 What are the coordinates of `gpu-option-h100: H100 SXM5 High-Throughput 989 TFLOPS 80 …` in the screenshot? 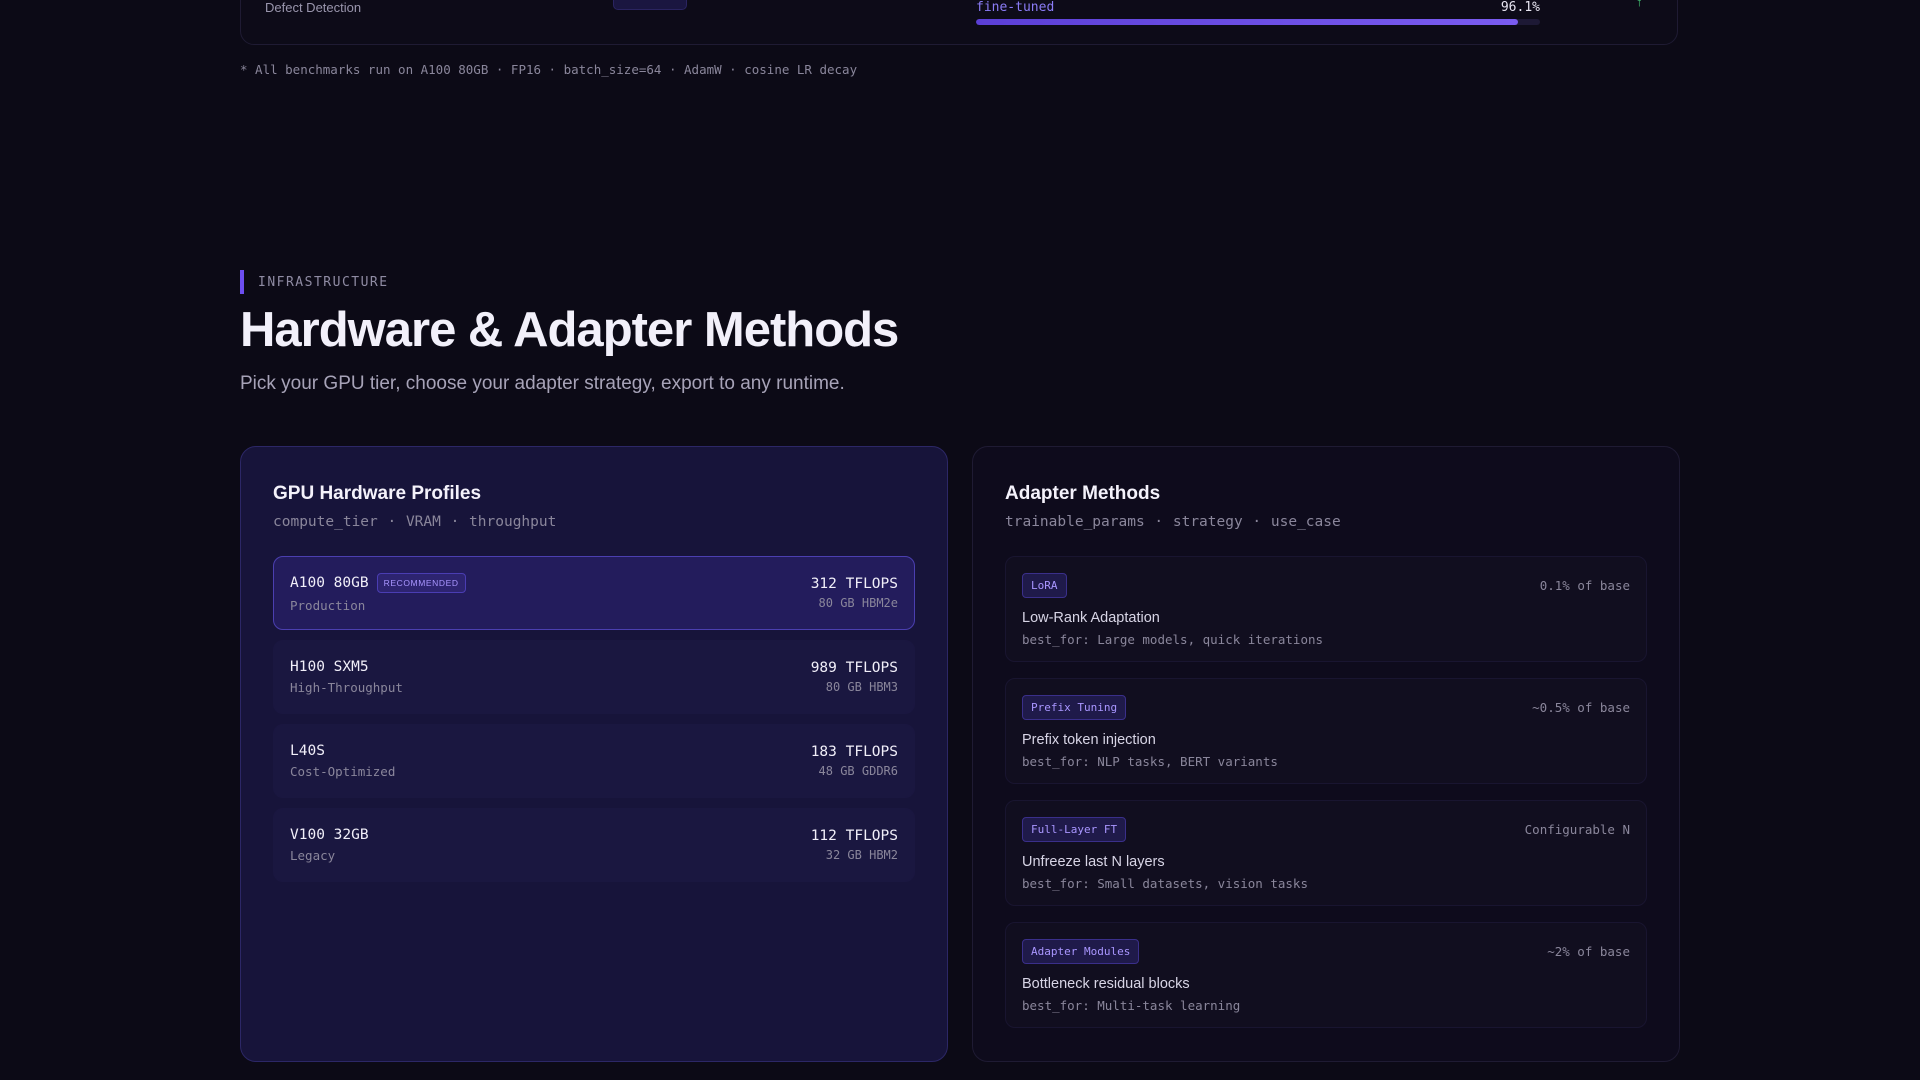 It's located at (594, 677).